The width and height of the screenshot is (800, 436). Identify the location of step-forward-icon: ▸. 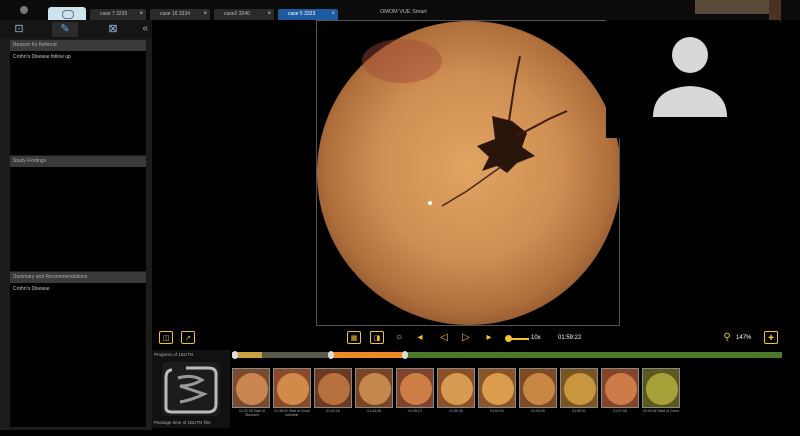
(489, 337).